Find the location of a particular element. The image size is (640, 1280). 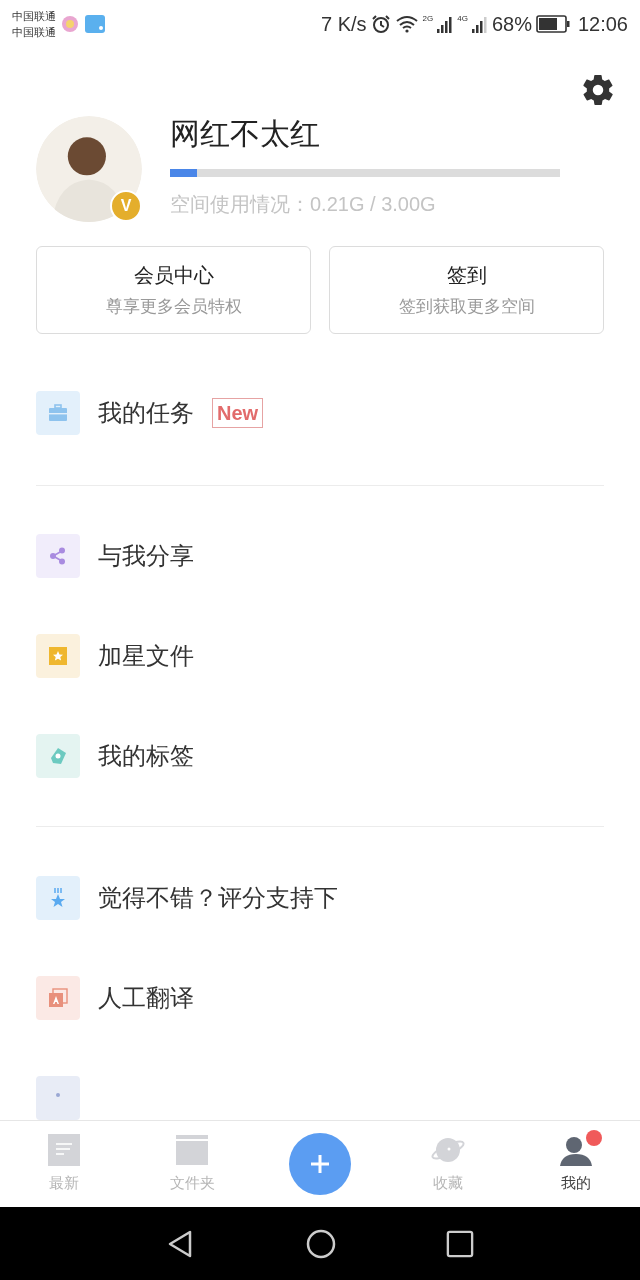

settings-icon is located at coordinates (598, 90).